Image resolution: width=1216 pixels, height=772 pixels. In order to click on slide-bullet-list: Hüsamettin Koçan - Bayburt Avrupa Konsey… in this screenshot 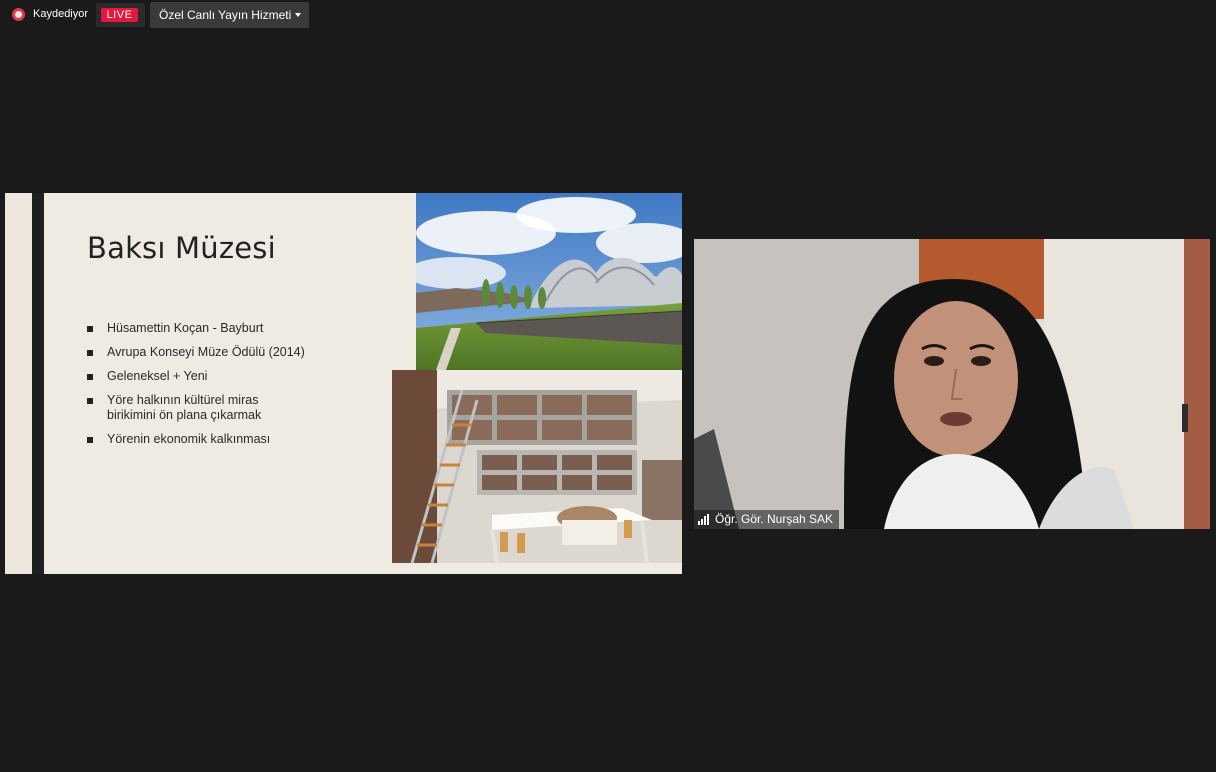, I will do `click(217, 388)`.